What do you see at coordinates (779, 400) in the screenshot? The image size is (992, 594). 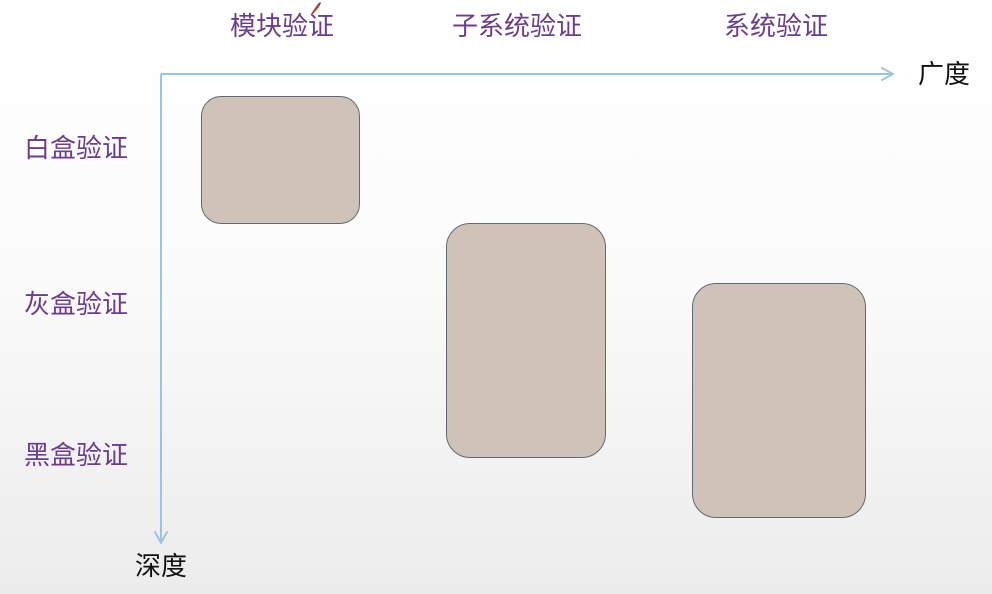 I see `block-system-graybox-blackbox` at bounding box center [779, 400].